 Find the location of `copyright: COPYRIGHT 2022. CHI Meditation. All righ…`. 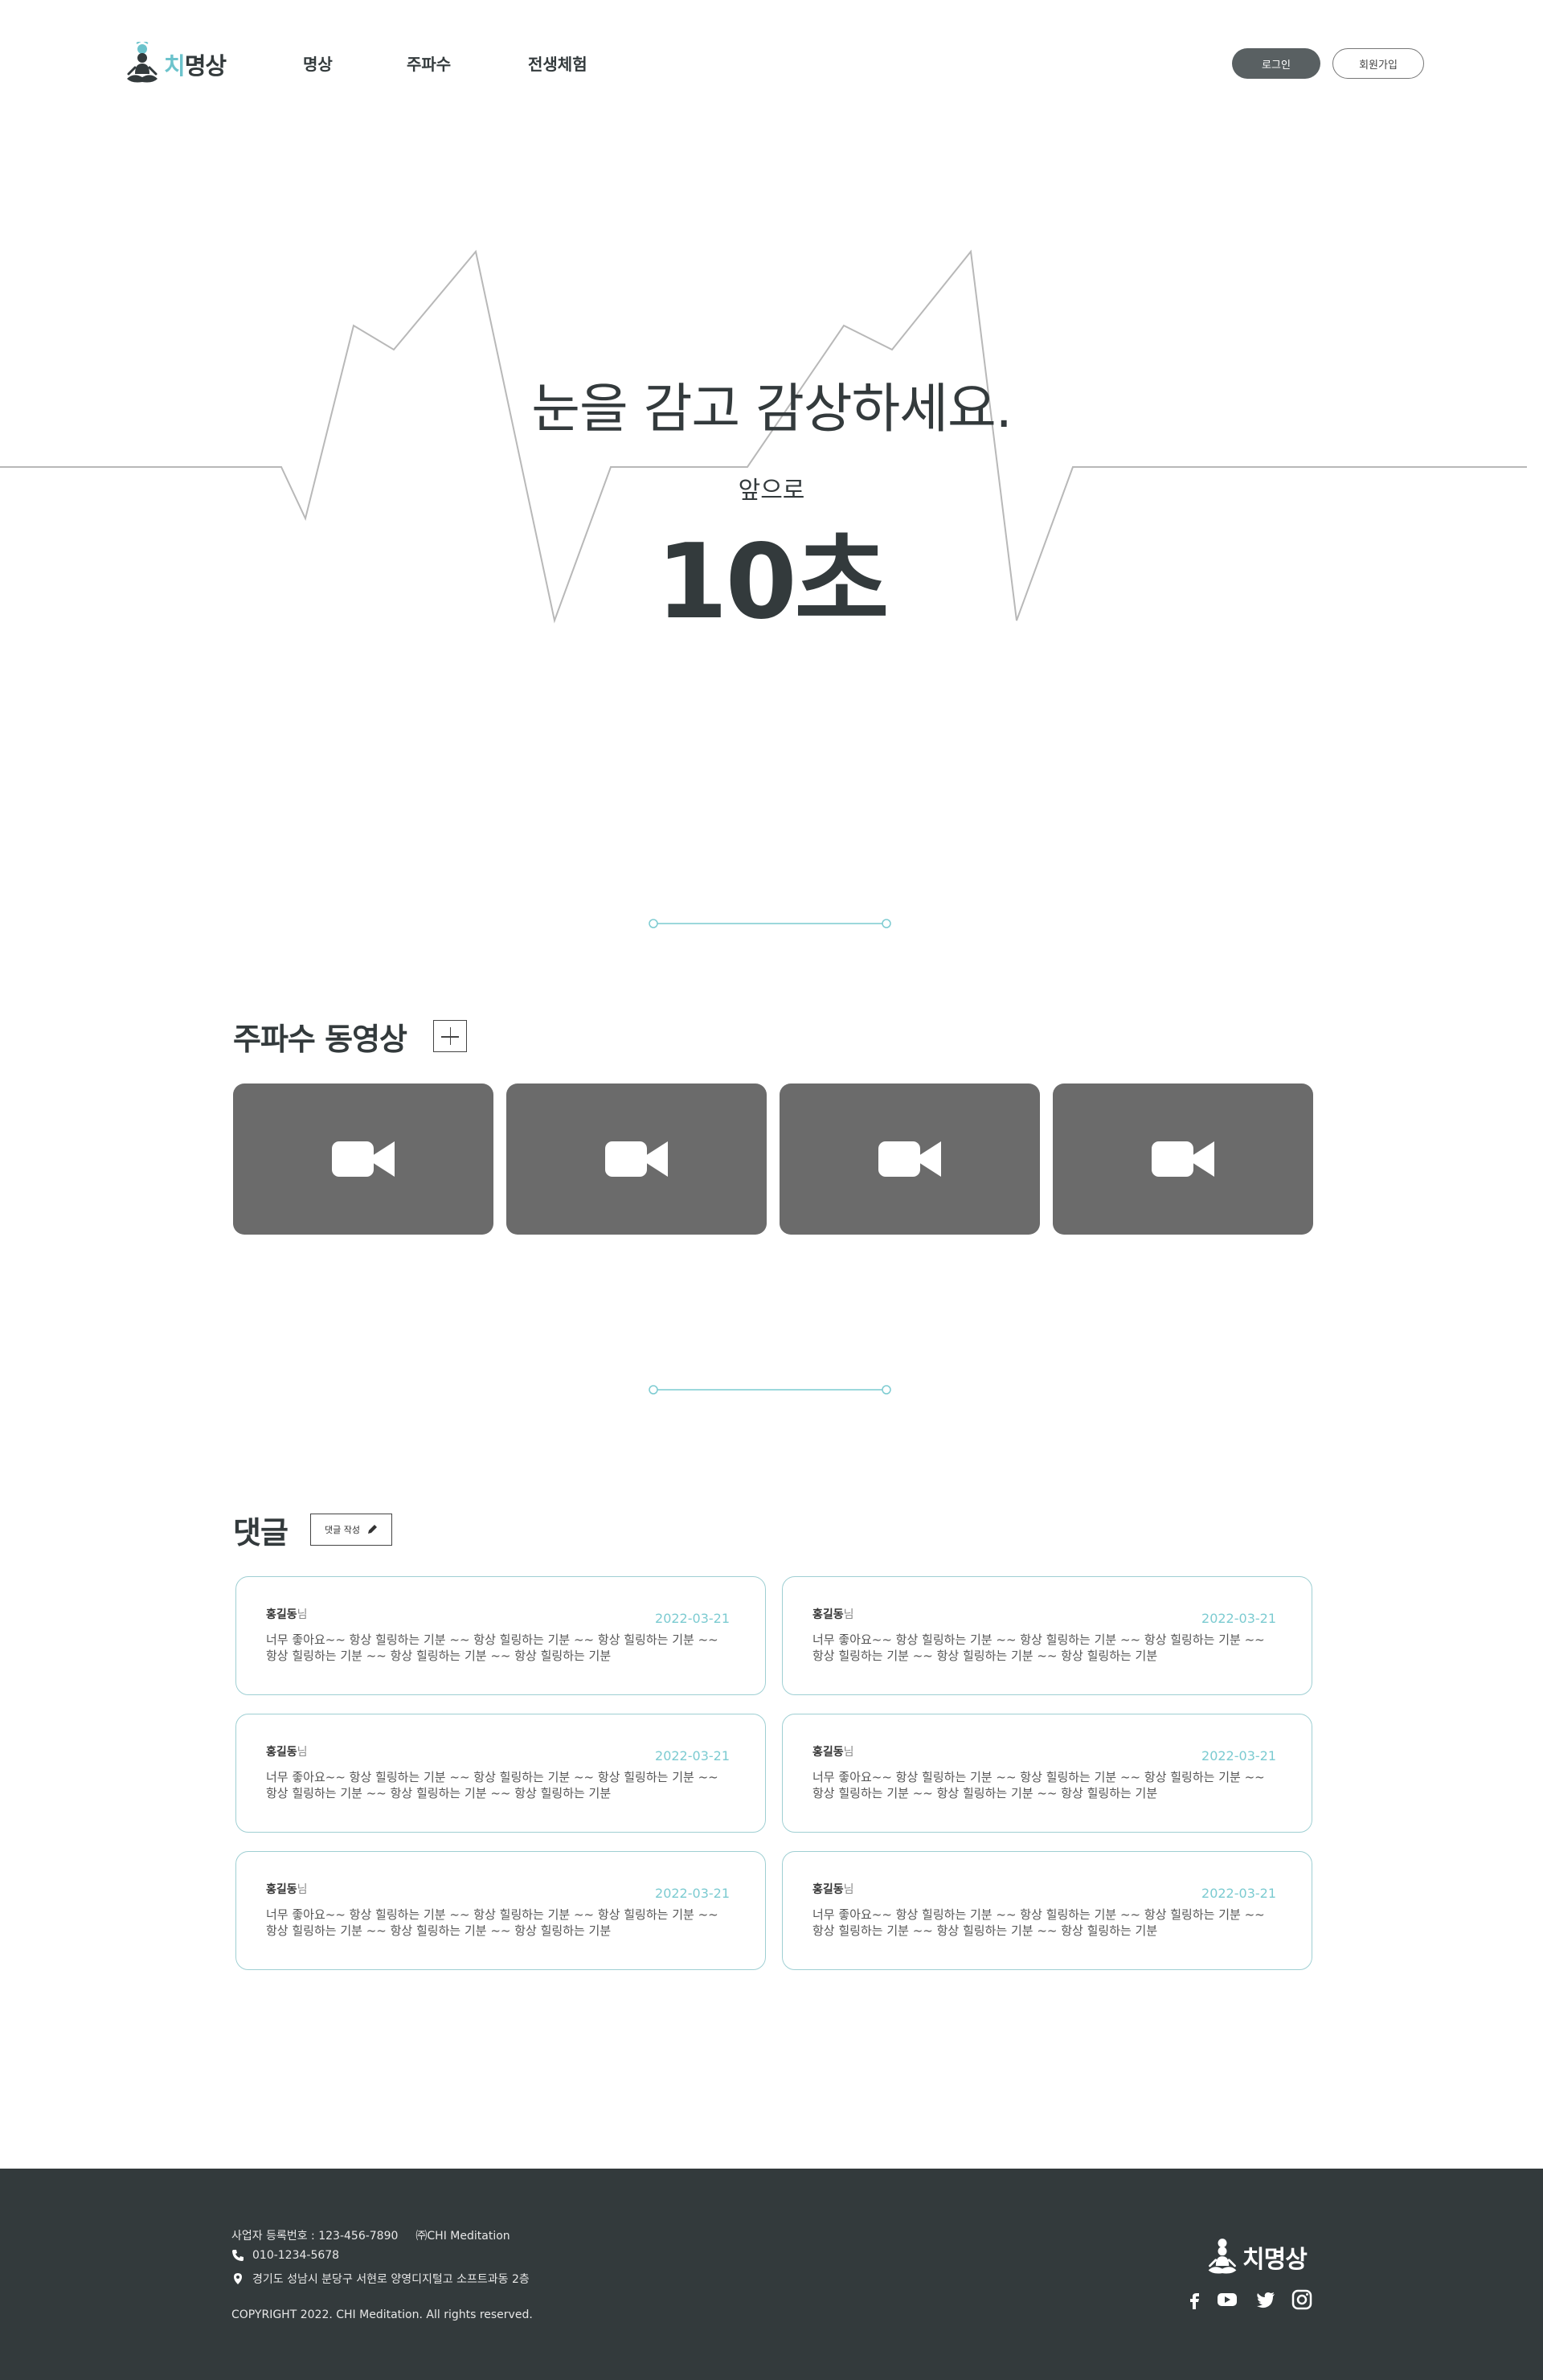

copyright: COPYRIGHT 2022. CHI Meditation. All righ… is located at coordinates (382, 2314).